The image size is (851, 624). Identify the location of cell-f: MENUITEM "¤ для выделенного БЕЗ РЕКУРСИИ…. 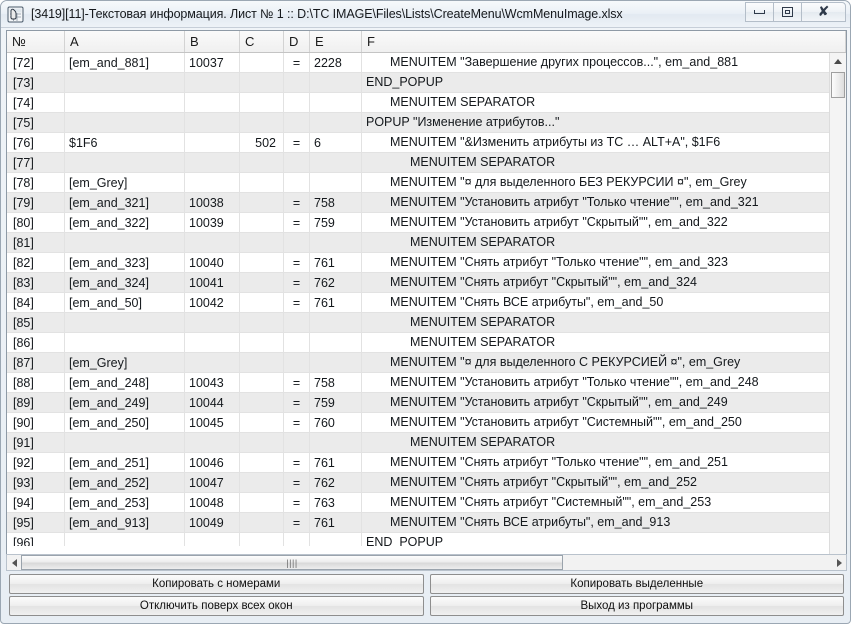
(604, 182).